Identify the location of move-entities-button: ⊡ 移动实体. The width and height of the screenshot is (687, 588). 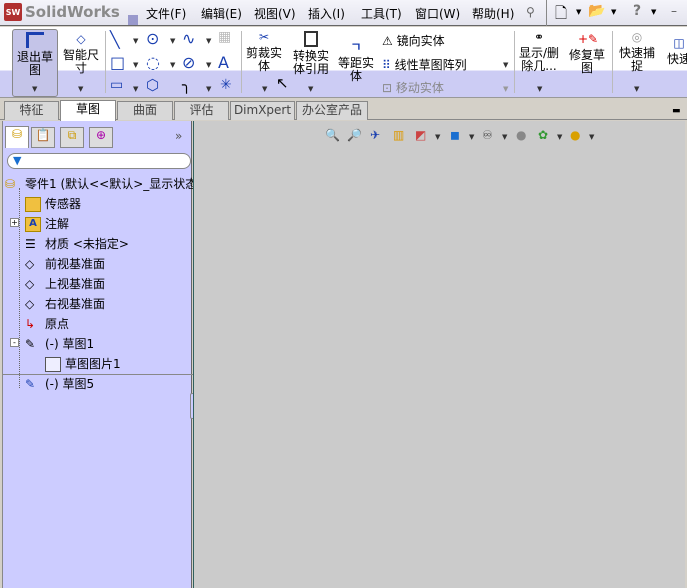
(413, 87).